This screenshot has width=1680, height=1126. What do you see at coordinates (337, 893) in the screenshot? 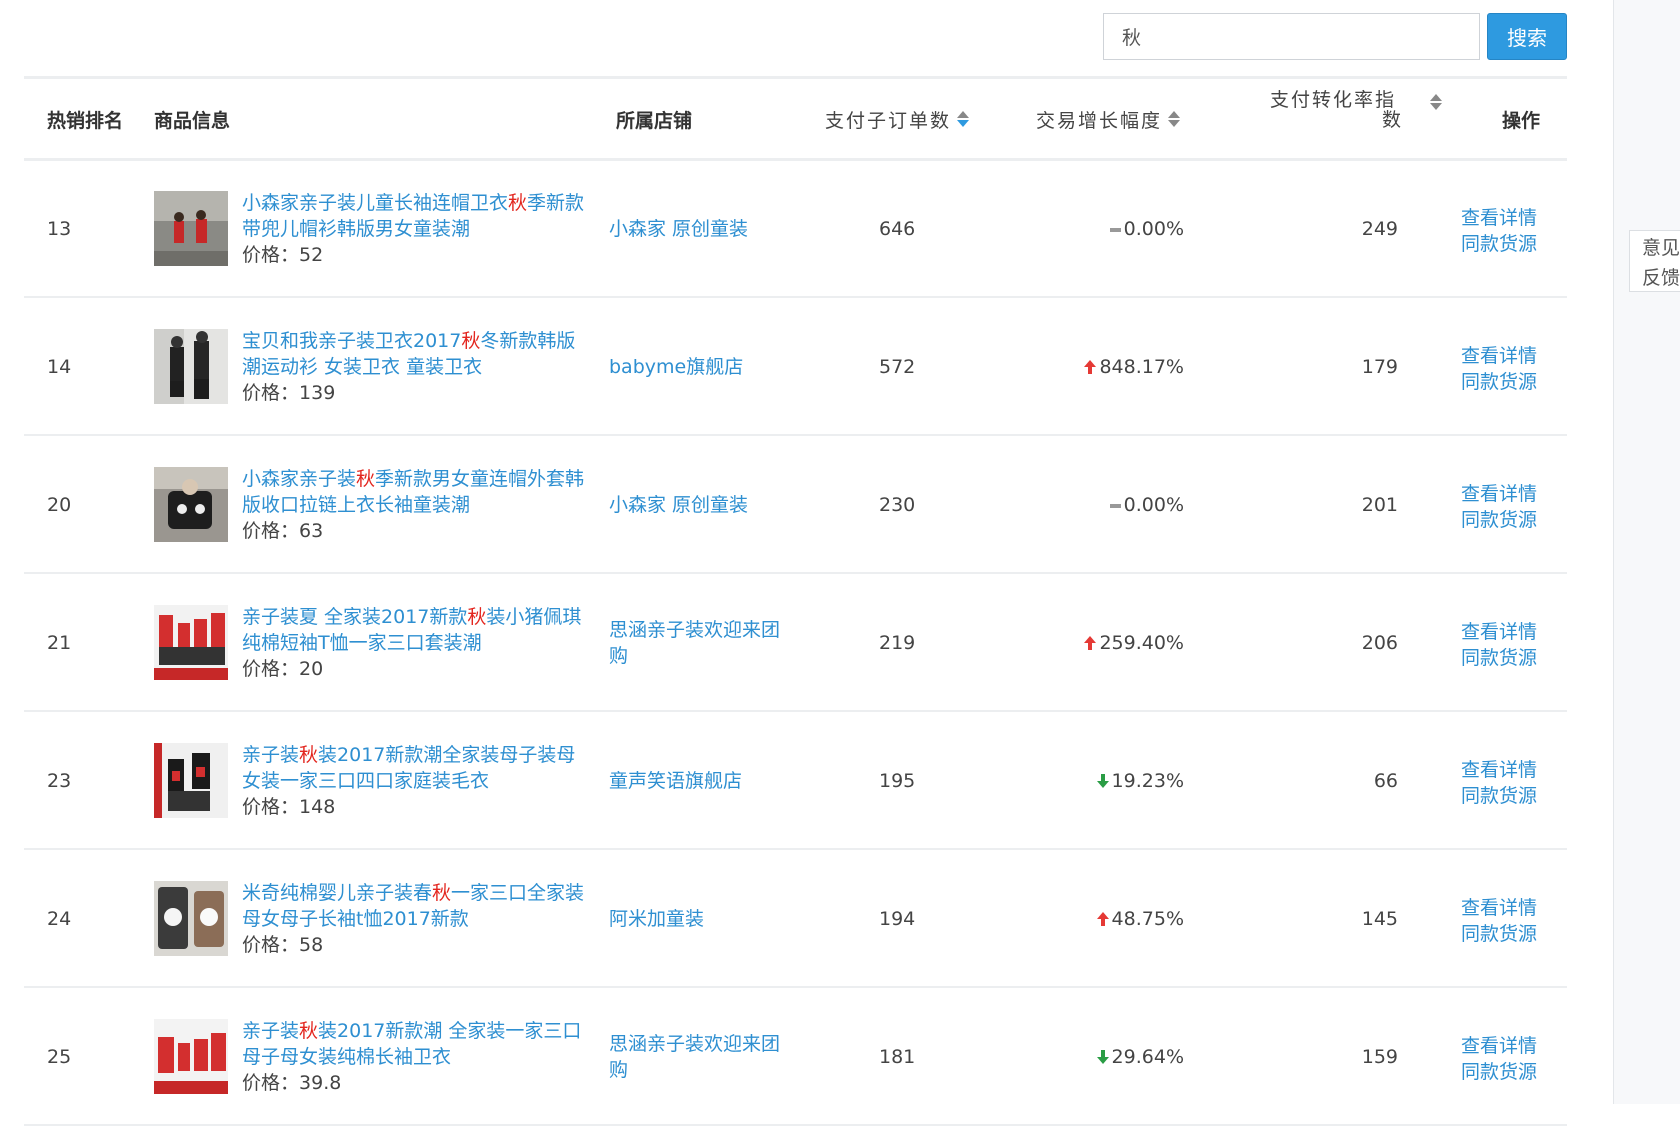
I see `title-text: 米奇纯棉婴儿亲子装春` at bounding box center [337, 893].